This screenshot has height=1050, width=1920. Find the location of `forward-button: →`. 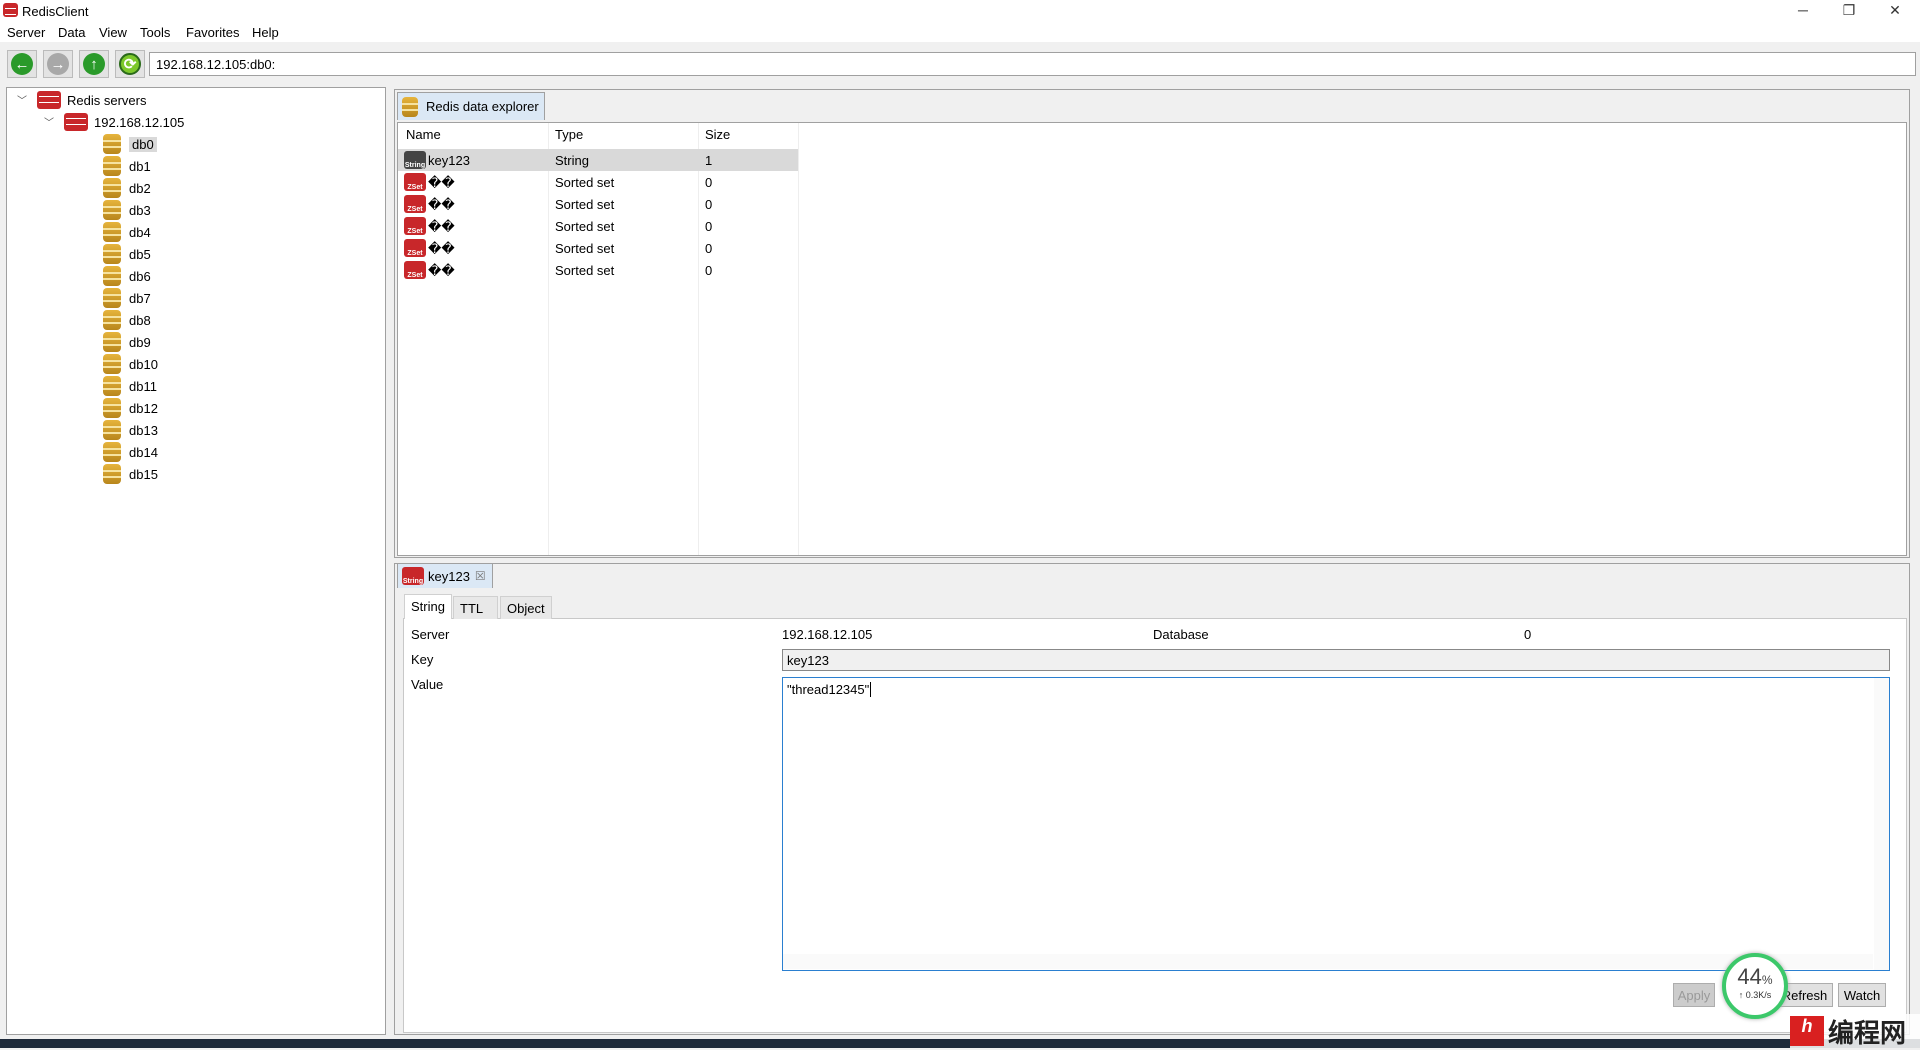

forward-button: → is located at coordinates (58, 64).